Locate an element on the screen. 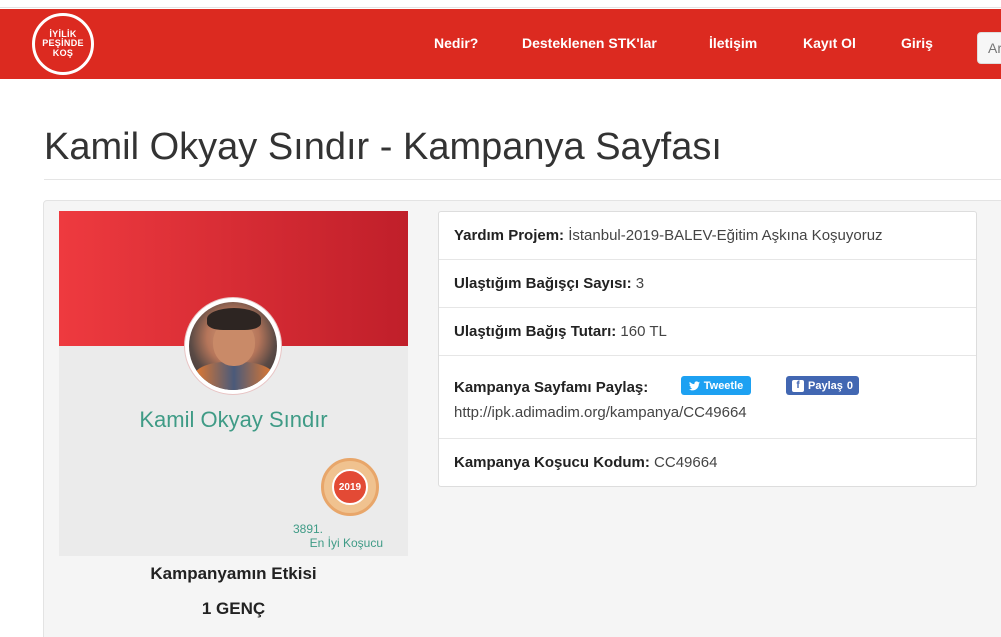 Image resolution: width=1001 pixels, height=637 pixels. info-row-donors: Ulaştığım Bağışçı Sayısı: 3 is located at coordinates (707, 284).